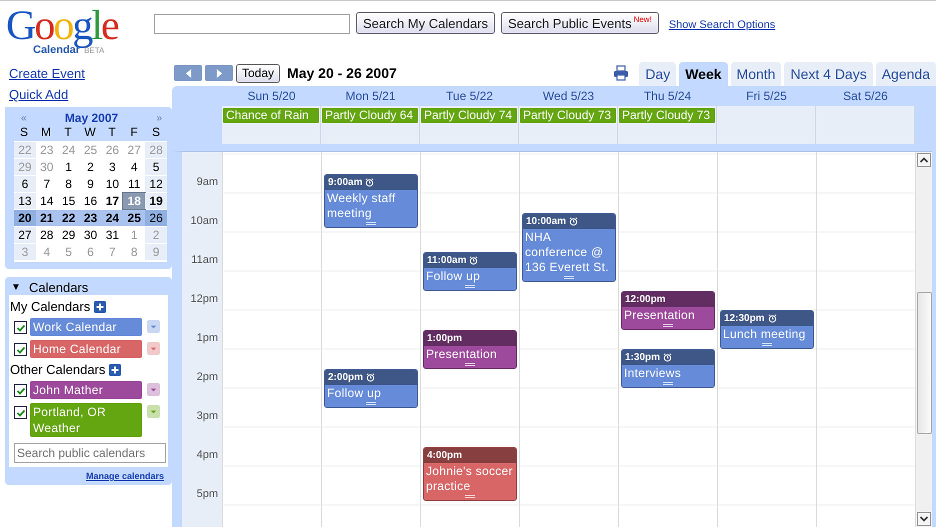  I want to click on event-title: Johnie's soccer practice, so click(469, 478).